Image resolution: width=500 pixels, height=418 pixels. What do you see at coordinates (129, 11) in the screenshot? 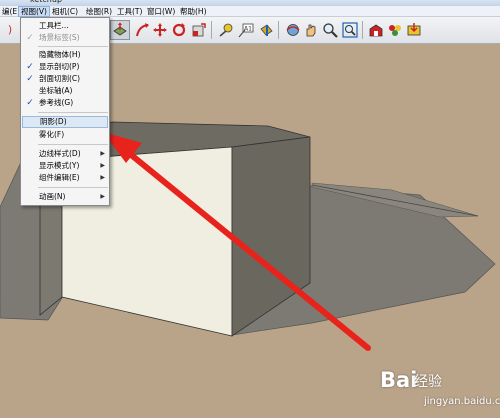
I see `menu-tools: 工具(T)` at bounding box center [129, 11].